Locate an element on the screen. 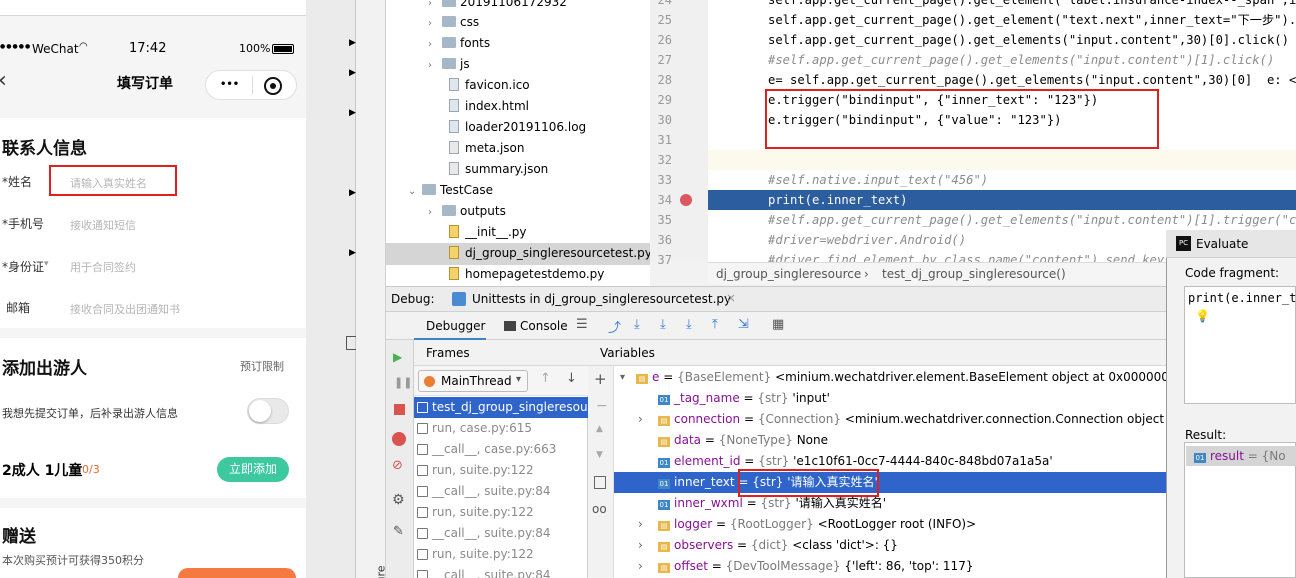 This screenshot has height=578, width=1296. email-input: 接收合同及出团通知书 is located at coordinates (125, 309).